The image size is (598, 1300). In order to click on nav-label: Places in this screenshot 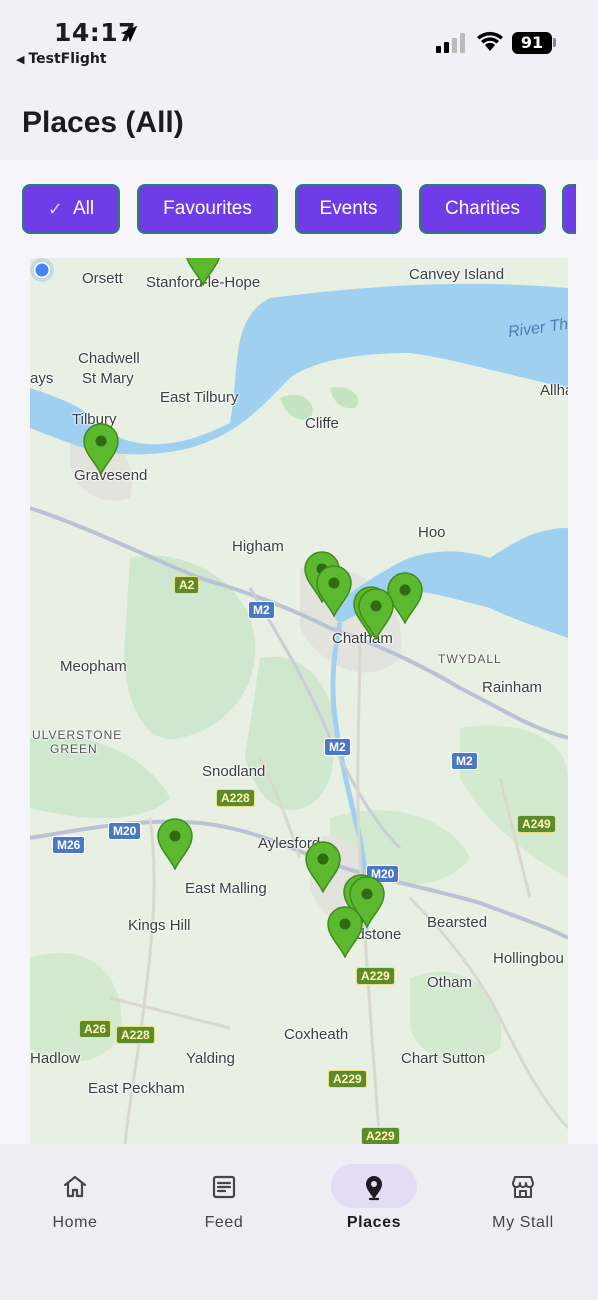, I will do `click(374, 1222)`.